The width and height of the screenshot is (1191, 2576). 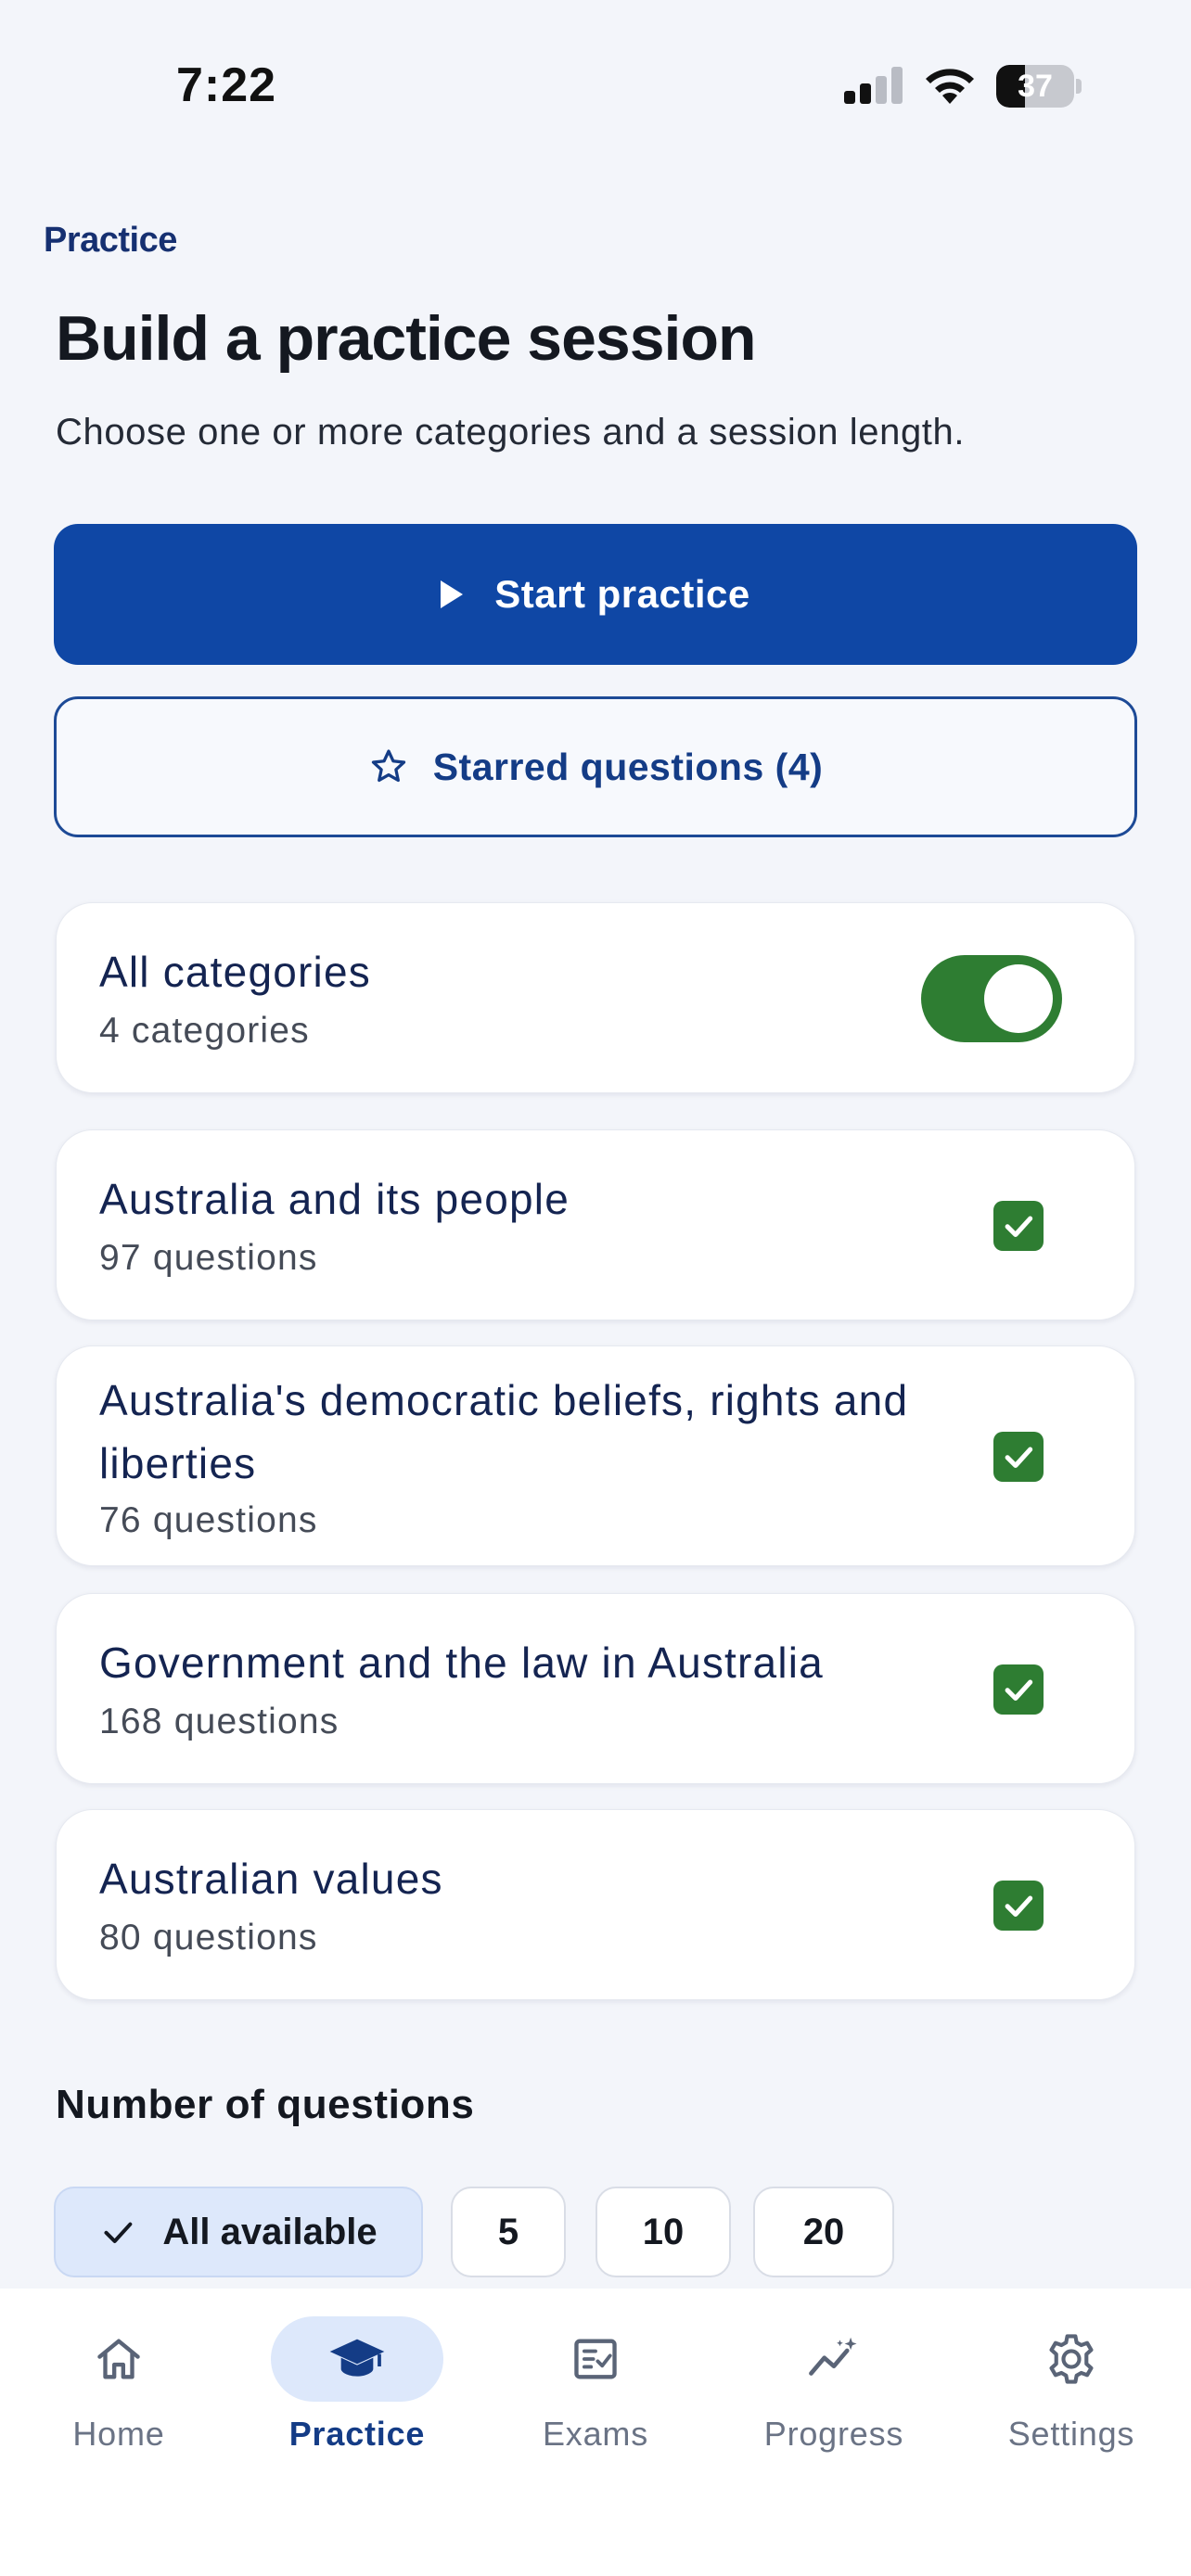 What do you see at coordinates (595, 997) in the screenshot?
I see `all-categories-card: All categories 4 categories` at bounding box center [595, 997].